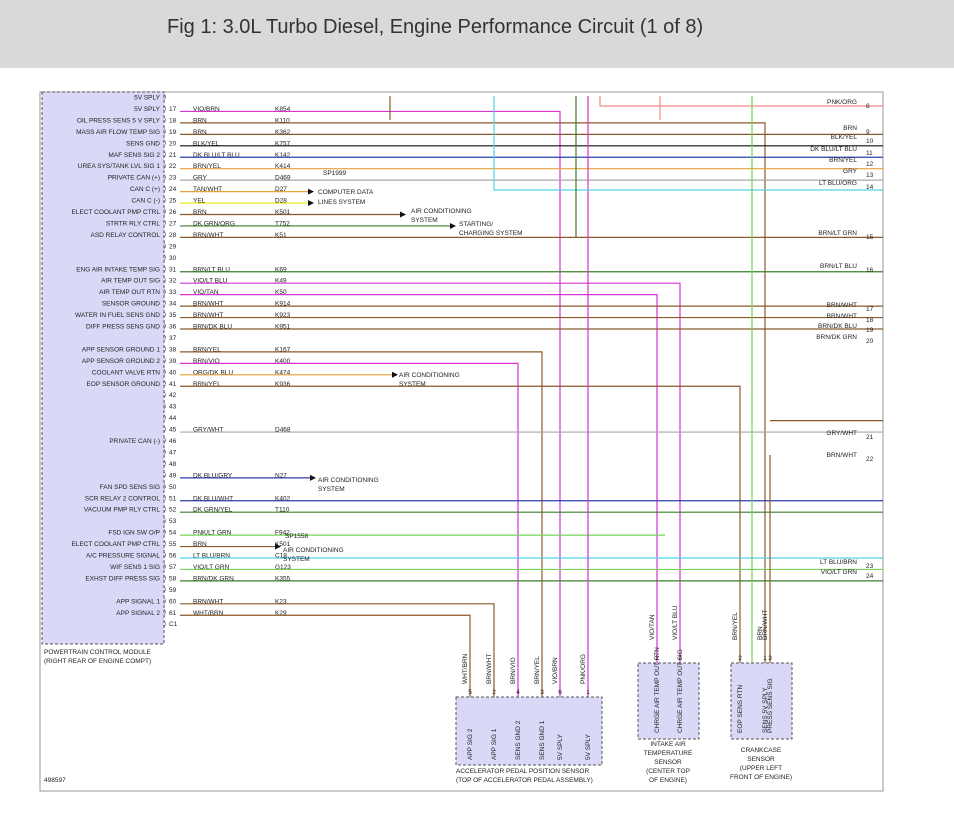 The width and height of the screenshot is (954, 815). Describe the element at coordinates (348, 485) in the screenshot. I see `air-cond-label-3: AIR CONDITIONING SYSTEM` at that location.